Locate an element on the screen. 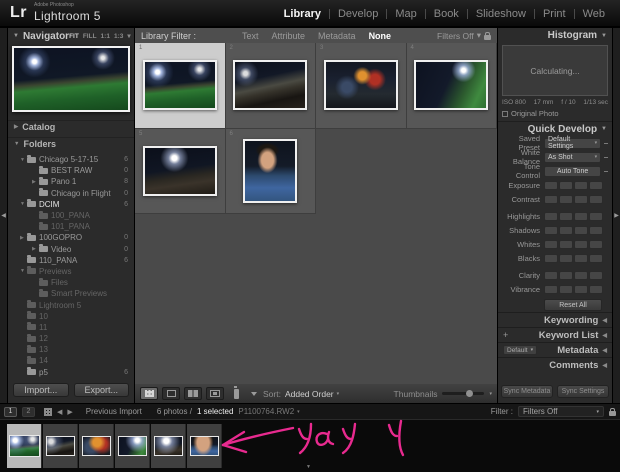 This screenshot has width=620, height=472. filmstrip-filter-dropdown: Filters Off ▾ is located at coordinates (561, 411).